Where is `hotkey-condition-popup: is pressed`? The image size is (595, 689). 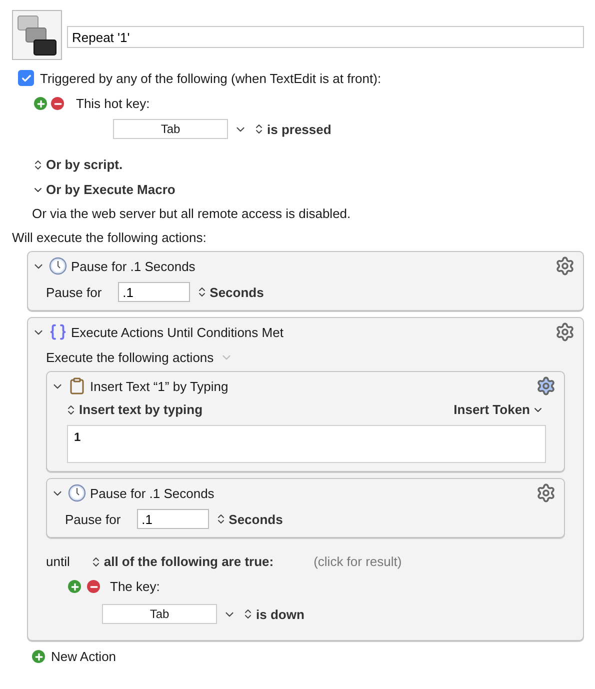
hotkey-condition-popup: is pressed is located at coordinates (292, 129).